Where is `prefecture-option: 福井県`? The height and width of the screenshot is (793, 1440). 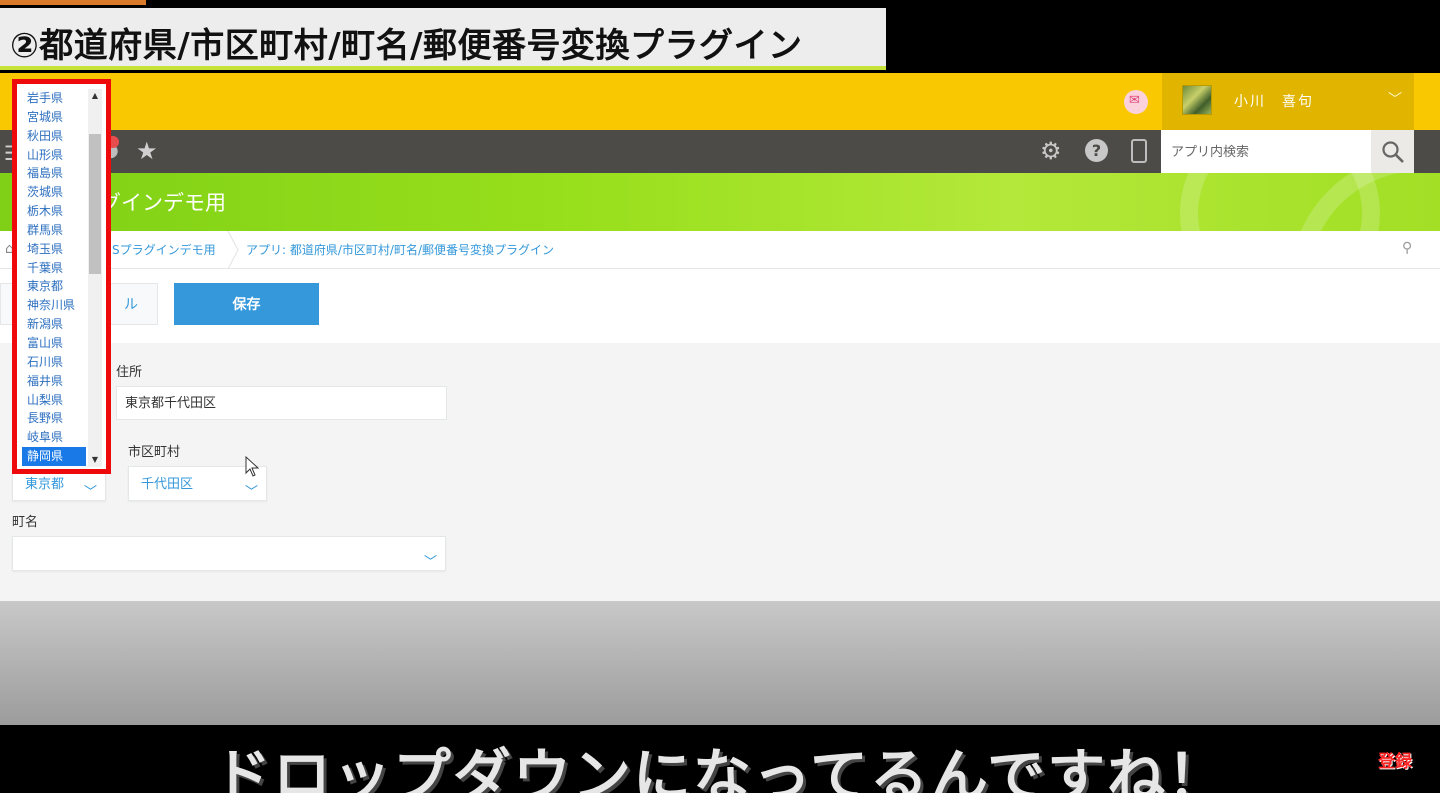 prefecture-option: 福井県 is located at coordinates (54, 381).